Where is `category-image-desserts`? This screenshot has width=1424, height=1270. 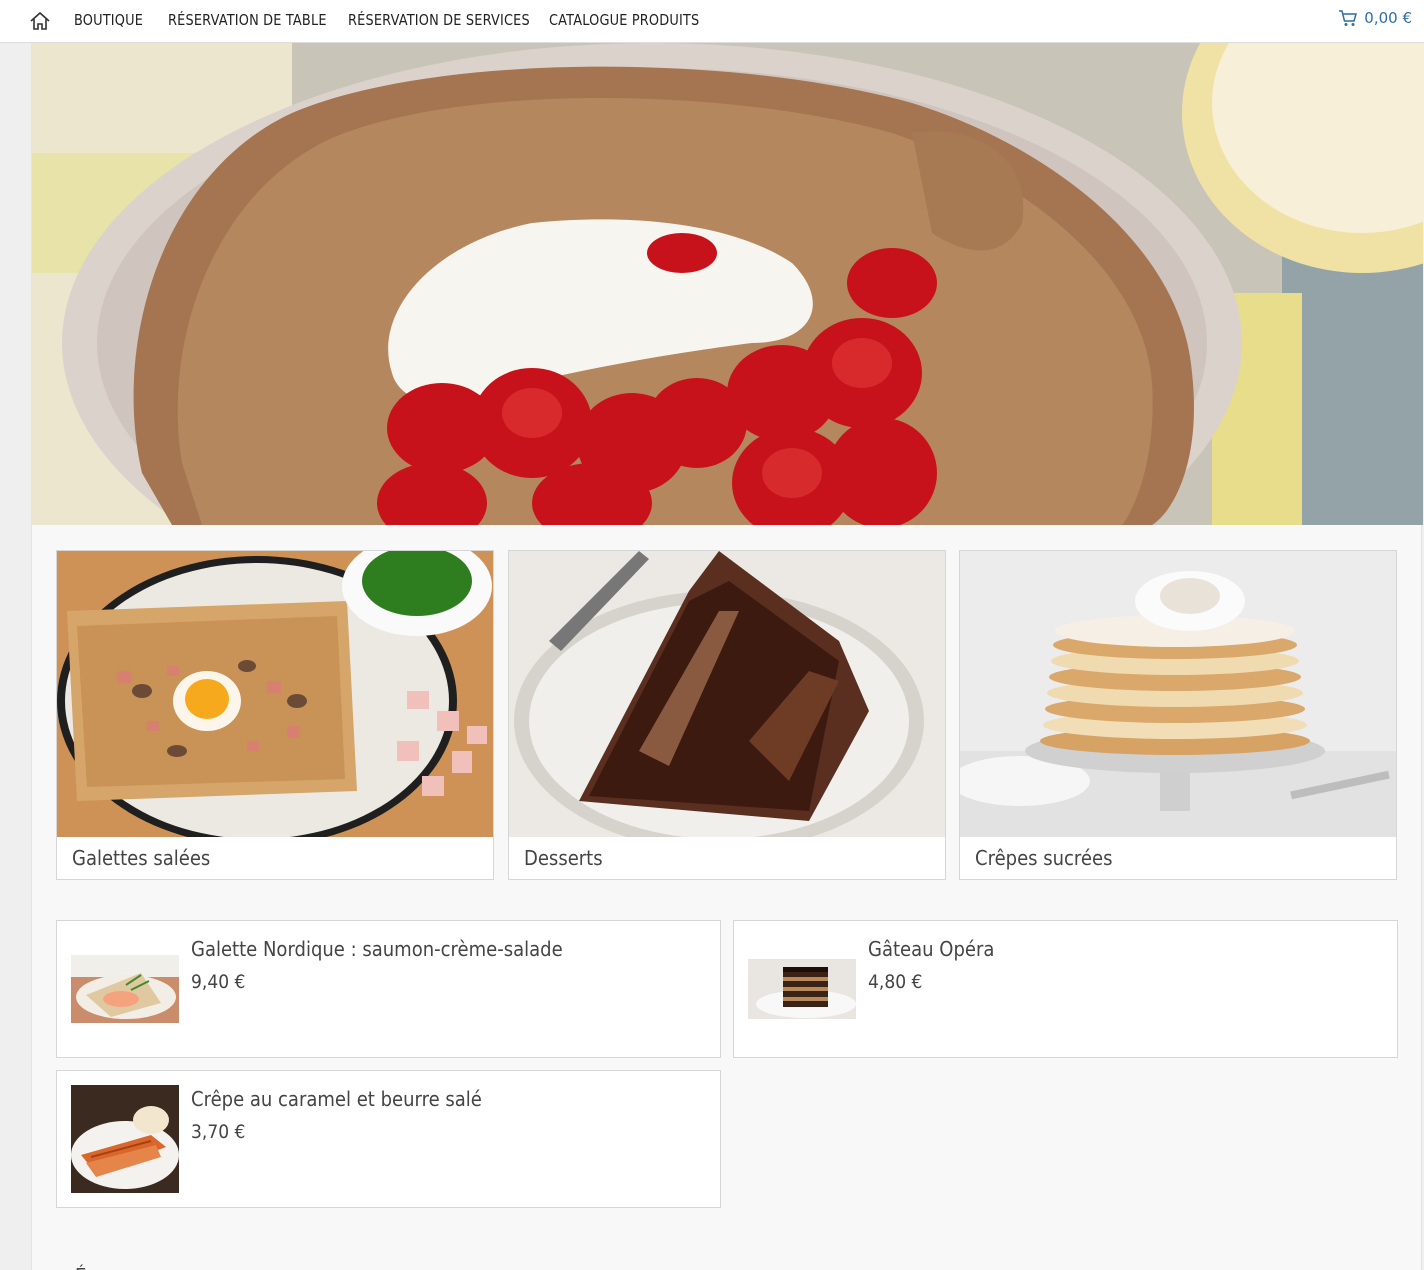 category-image-desserts is located at coordinates (727, 694).